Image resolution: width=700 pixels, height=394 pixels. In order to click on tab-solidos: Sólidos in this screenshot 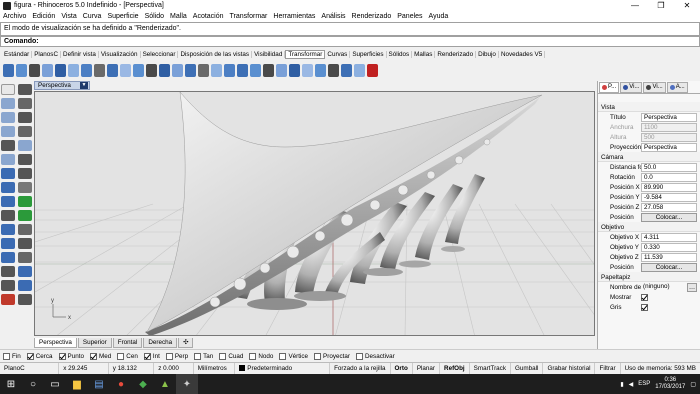, I will do `click(400, 54)`.